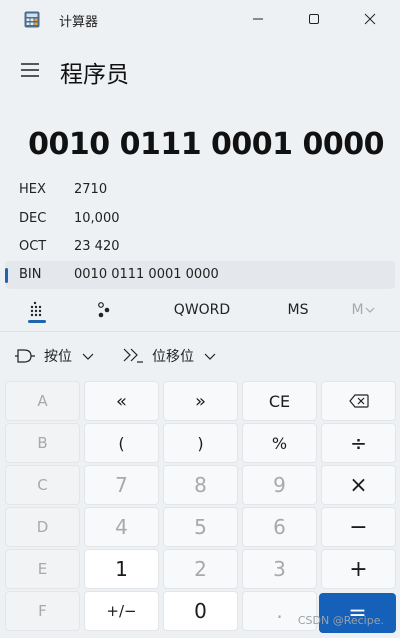 The width and height of the screenshot is (400, 638). What do you see at coordinates (133, 355) in the screenshot?
I see `bitshift-icon` at bounding box center [133, 355].